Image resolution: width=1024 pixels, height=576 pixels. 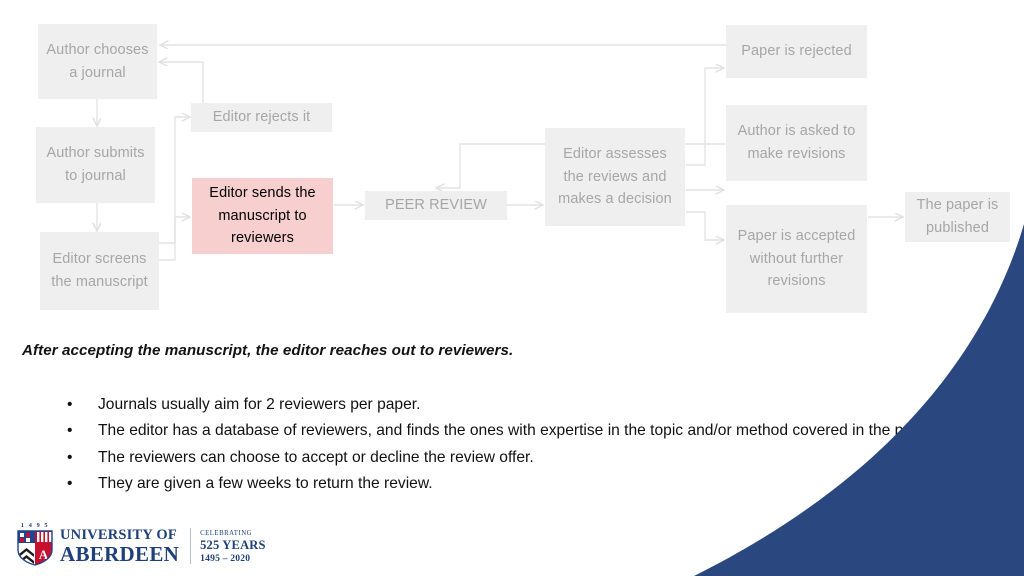 I want to click on flow-node-editor-rejects-it: Editor rejects it, so click(x=261, y=117).